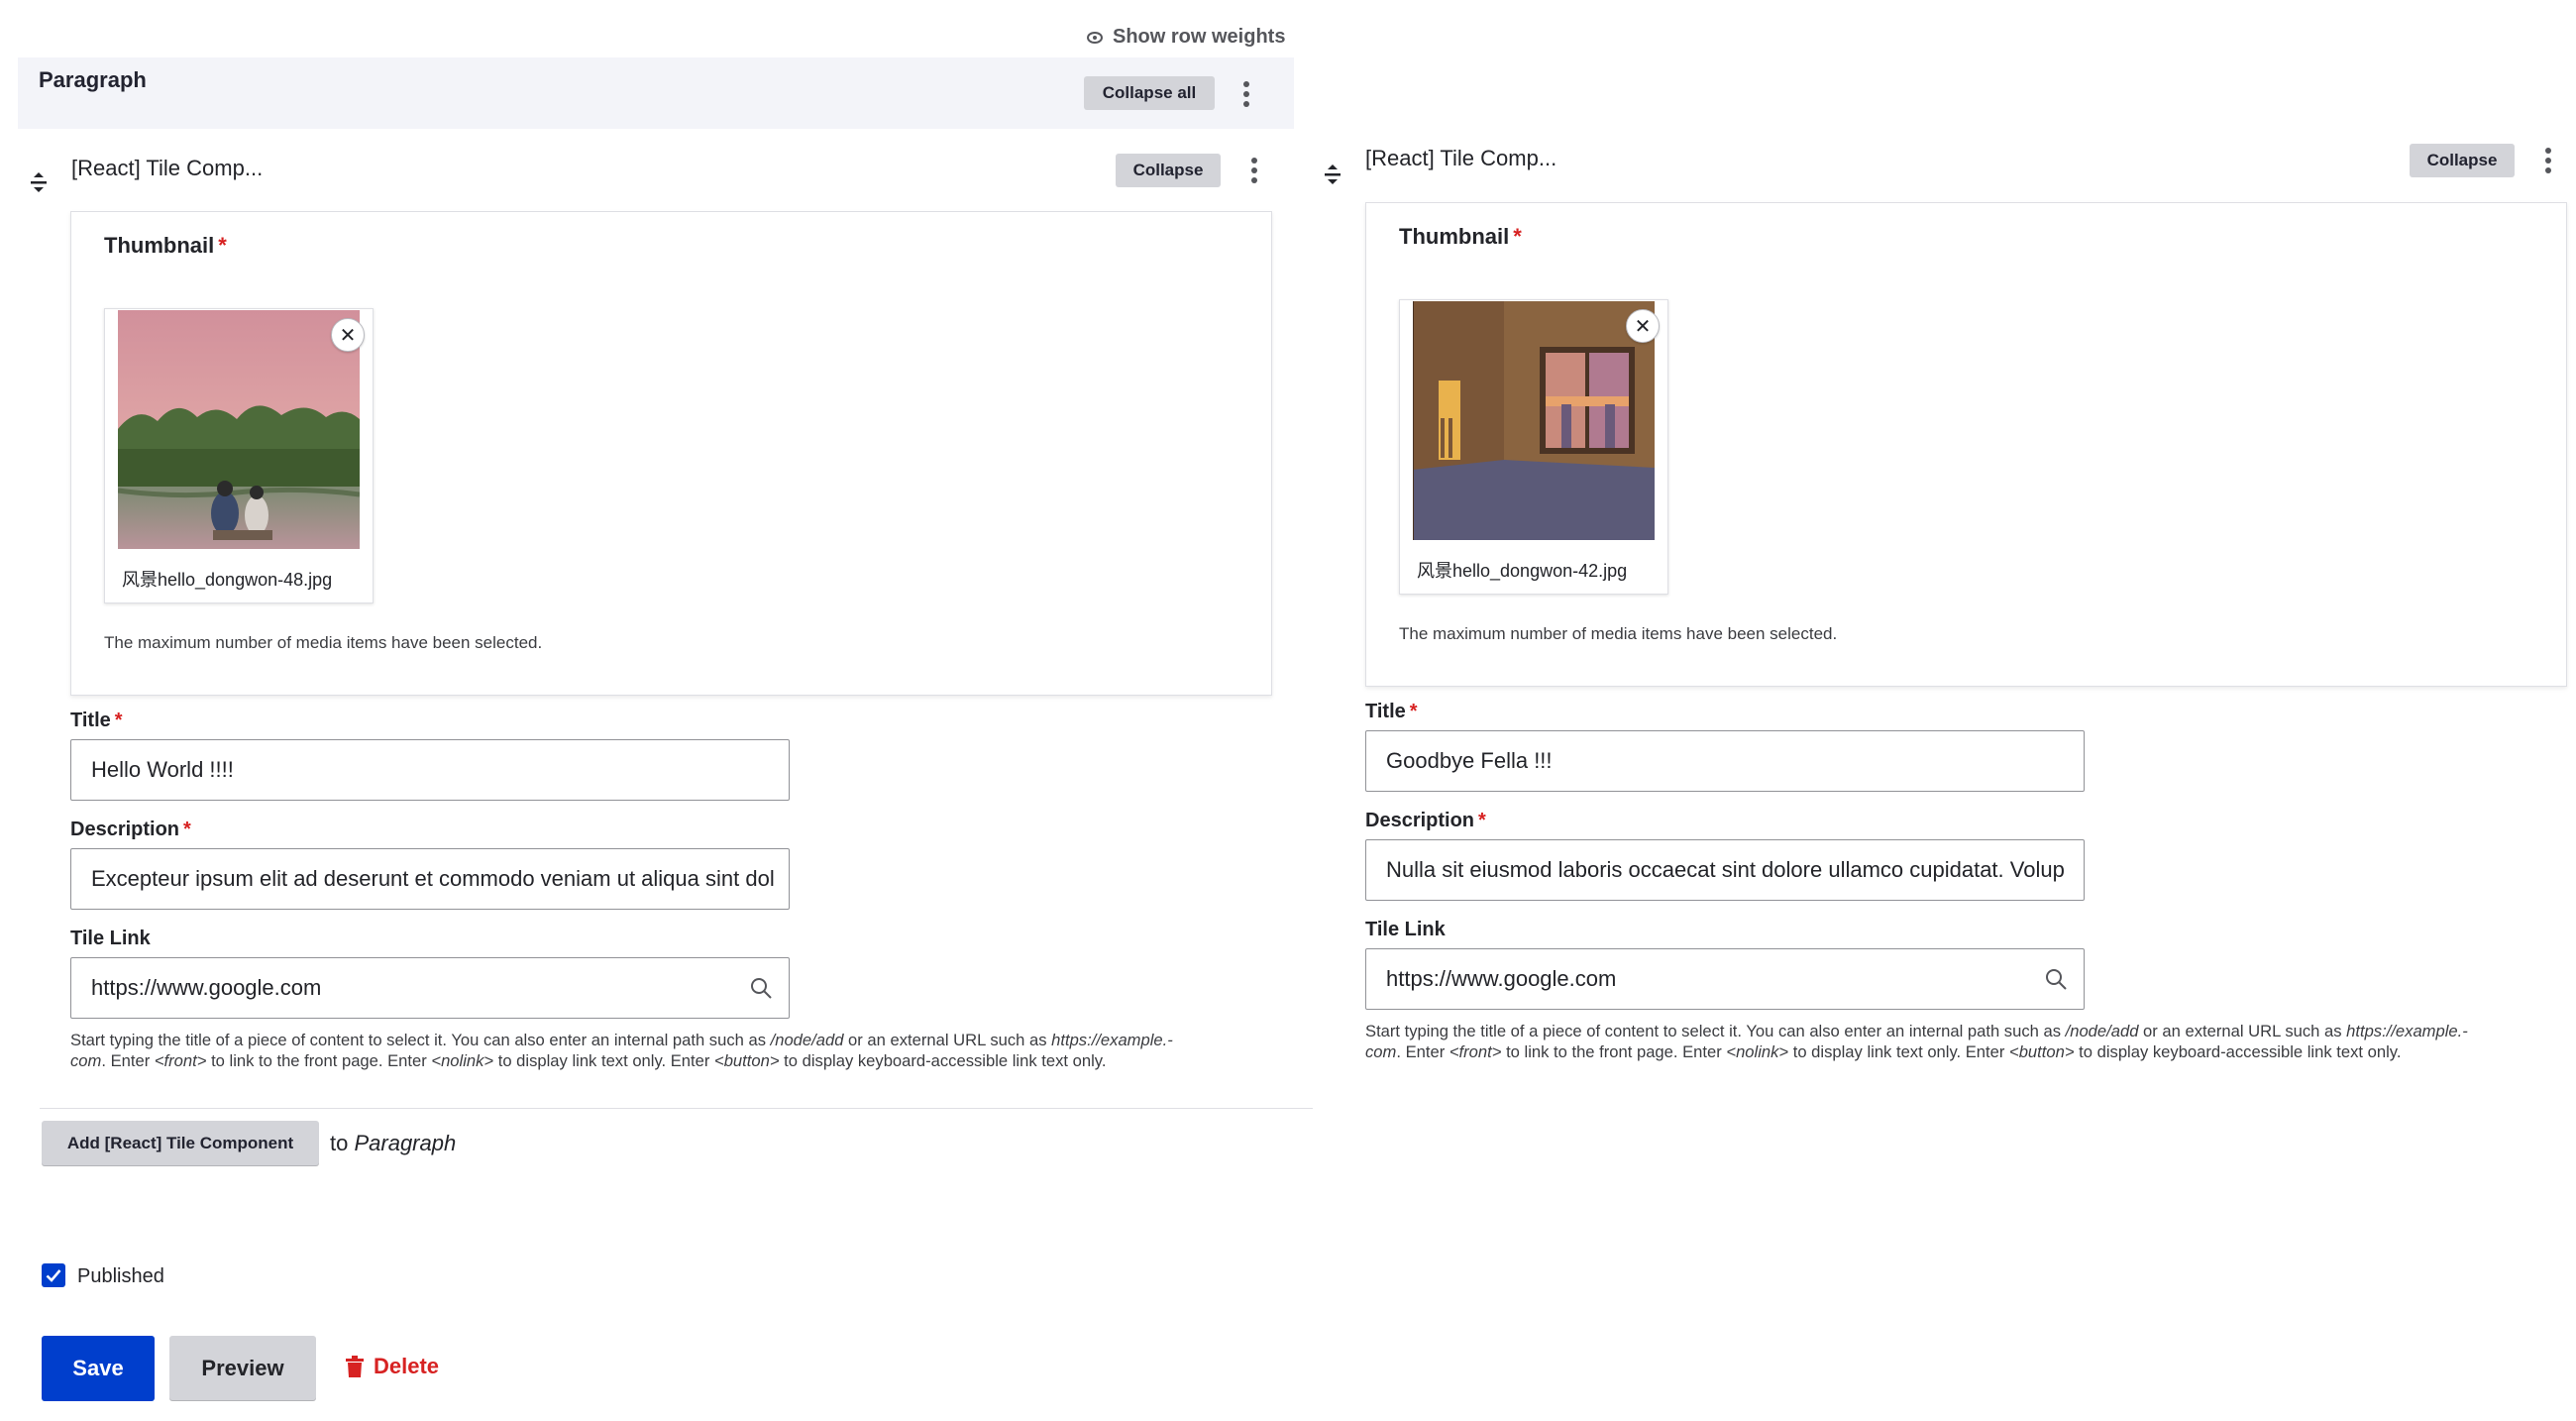  I want to click on item-1-description-label: Description *, so click(130, 829).